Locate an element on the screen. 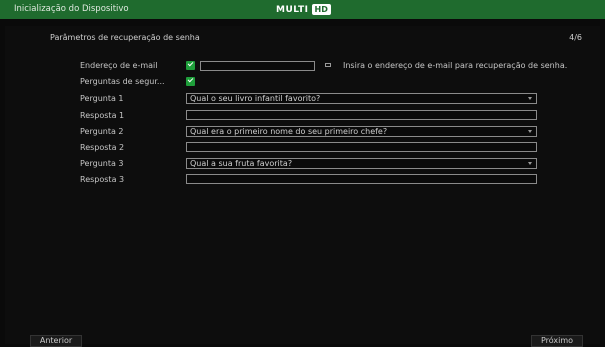  question-2-label: Pergunta 2 is located at coordinates (102, 131).